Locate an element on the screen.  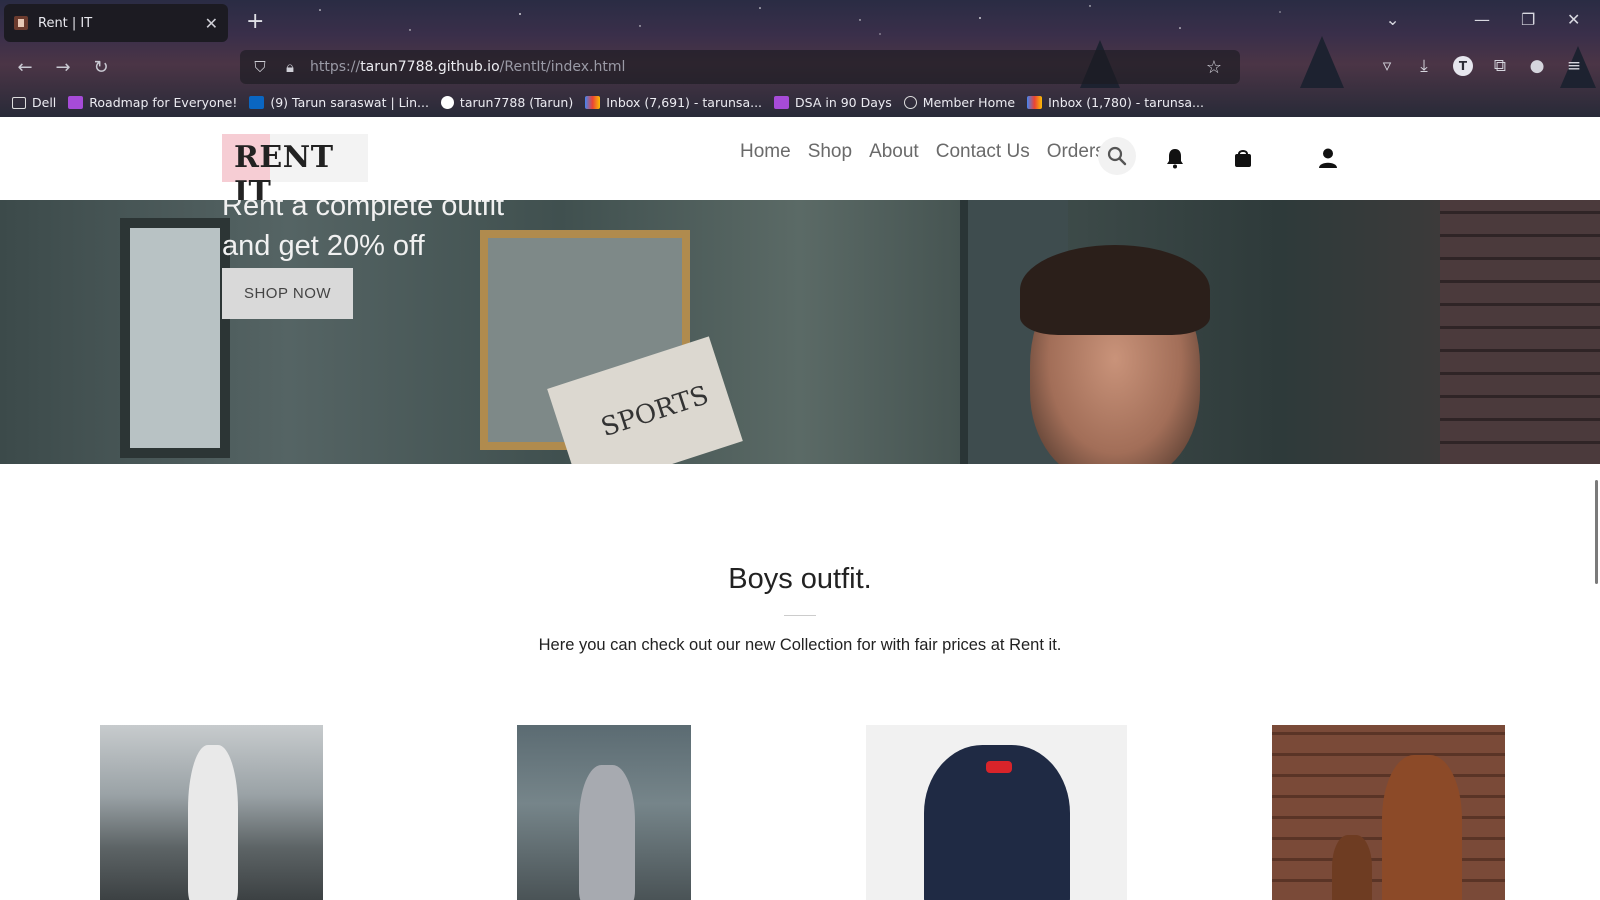
tab-title: Rent | IT is located at coordinates (65, 23).